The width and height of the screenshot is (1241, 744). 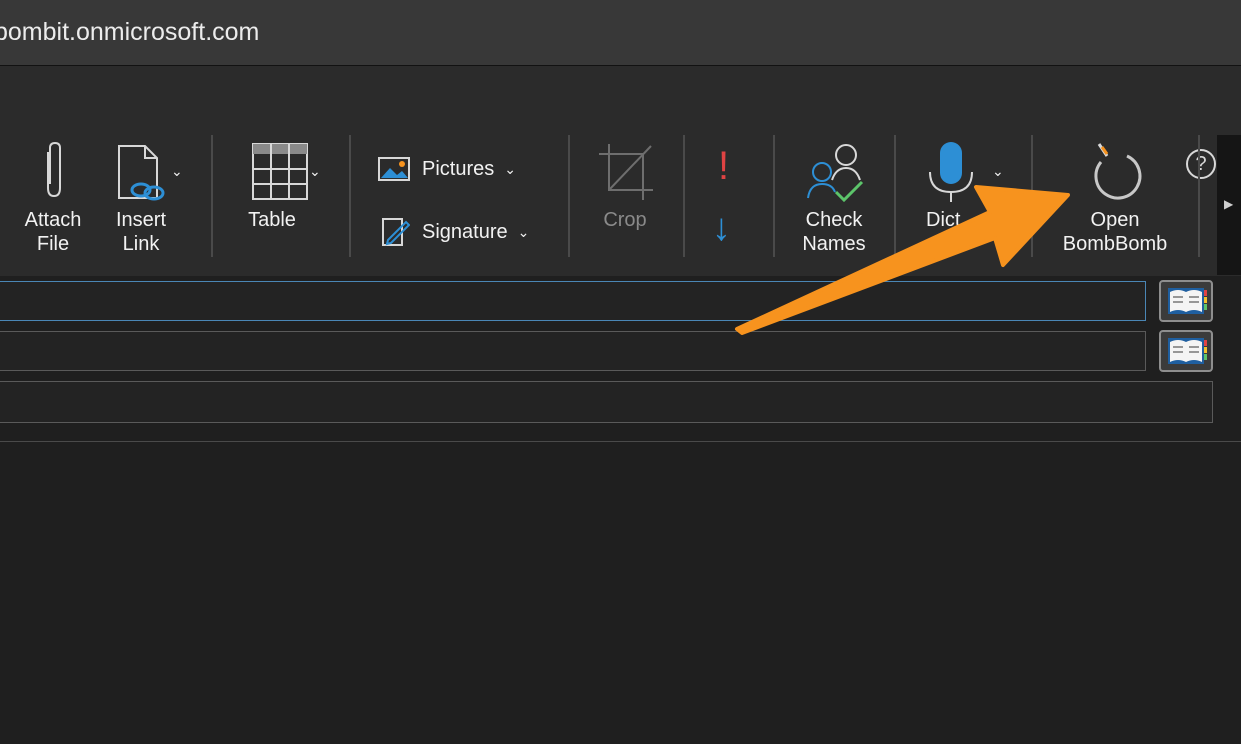 What do you see at coordinates (280, 171) in the screenshot?
I see `table-icon` at bounding box center [280, 171].